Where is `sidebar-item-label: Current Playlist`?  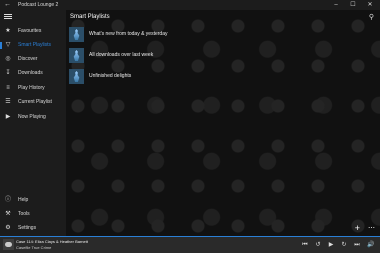 sidebar-item-label: Current Playlist is located at coordinates (35, 102).